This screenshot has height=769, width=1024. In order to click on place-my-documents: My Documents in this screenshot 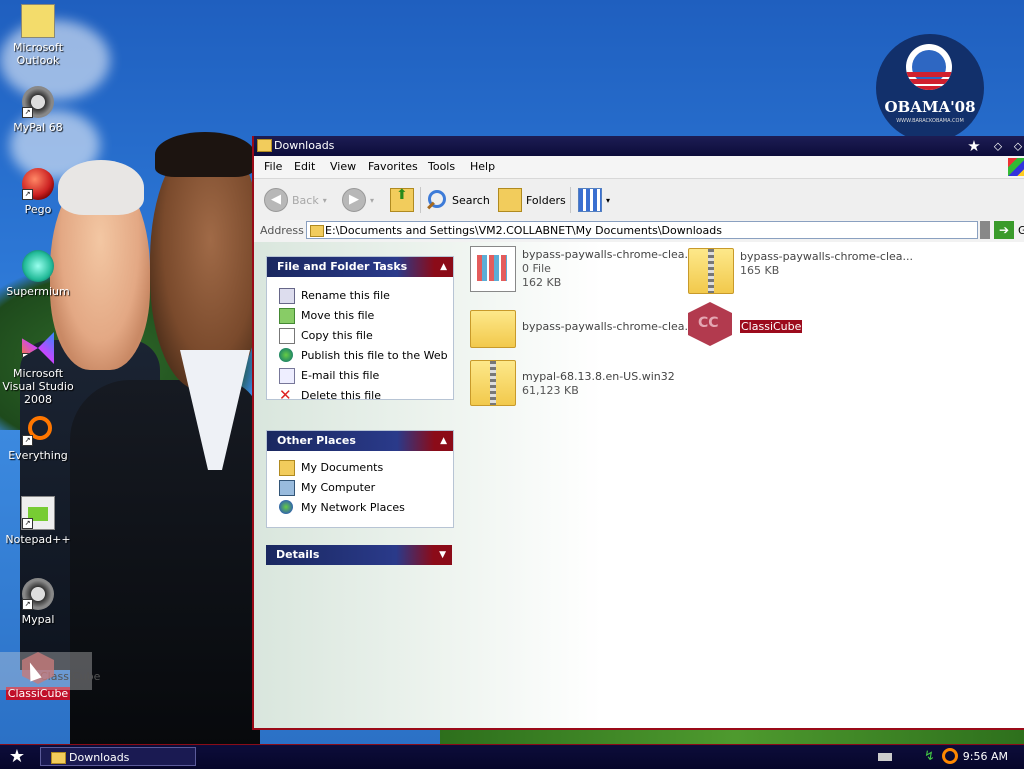, I will do `click(360, 467)`.